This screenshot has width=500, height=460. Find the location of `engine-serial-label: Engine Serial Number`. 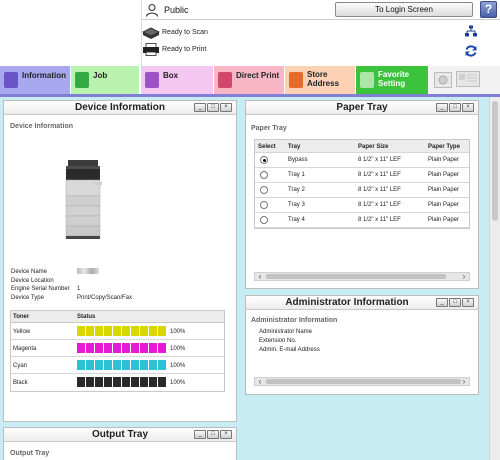

engine-serial-label: Engine Serial Number is located at coordinates (40, 289).